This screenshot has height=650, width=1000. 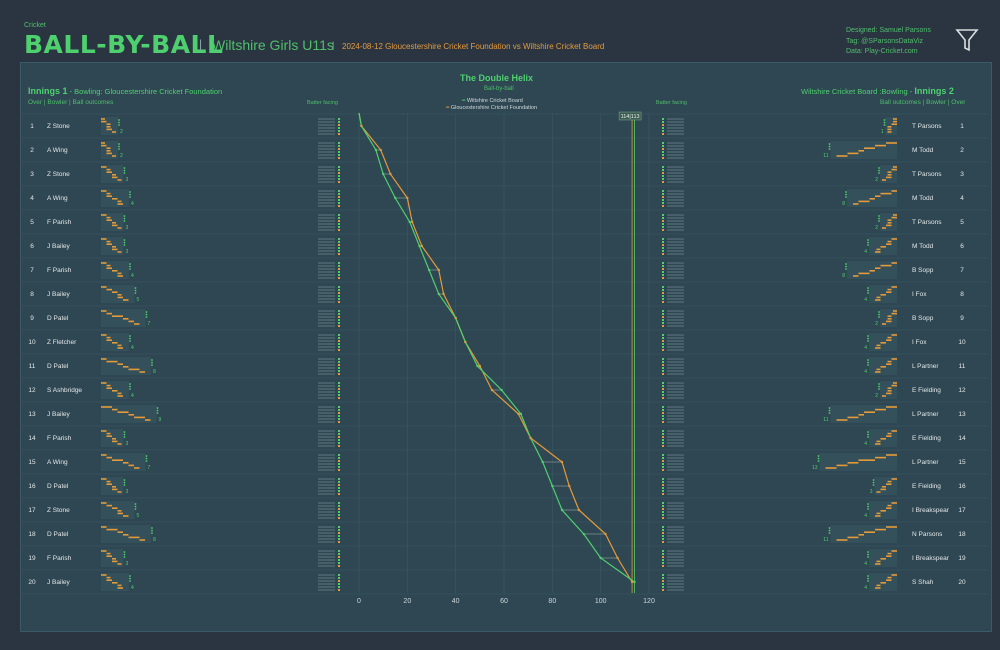 I want to click on innings2-over-number: 11, so click(x=962, y=366).